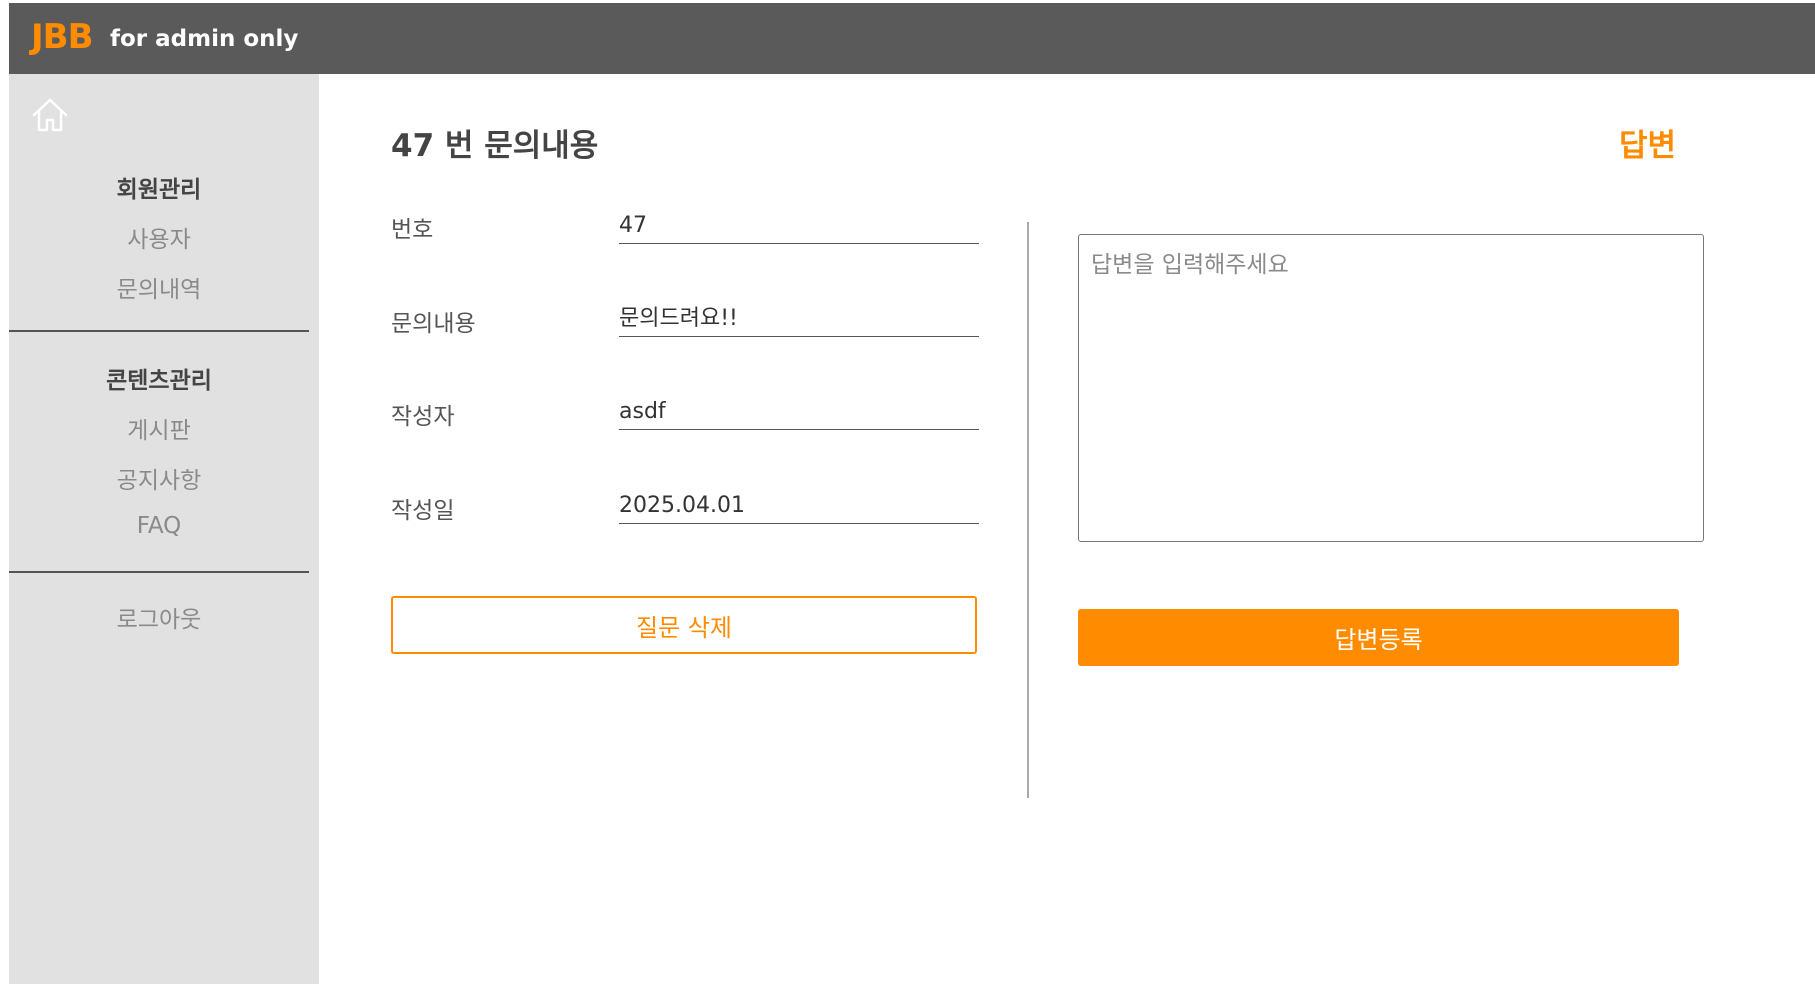 This screenshot has height=984, width=1815. What do you see at coordinates (159, 526) in the screenshot?
I see `sidebar-item-faq: FAQ` at bounding box center [159, 526].